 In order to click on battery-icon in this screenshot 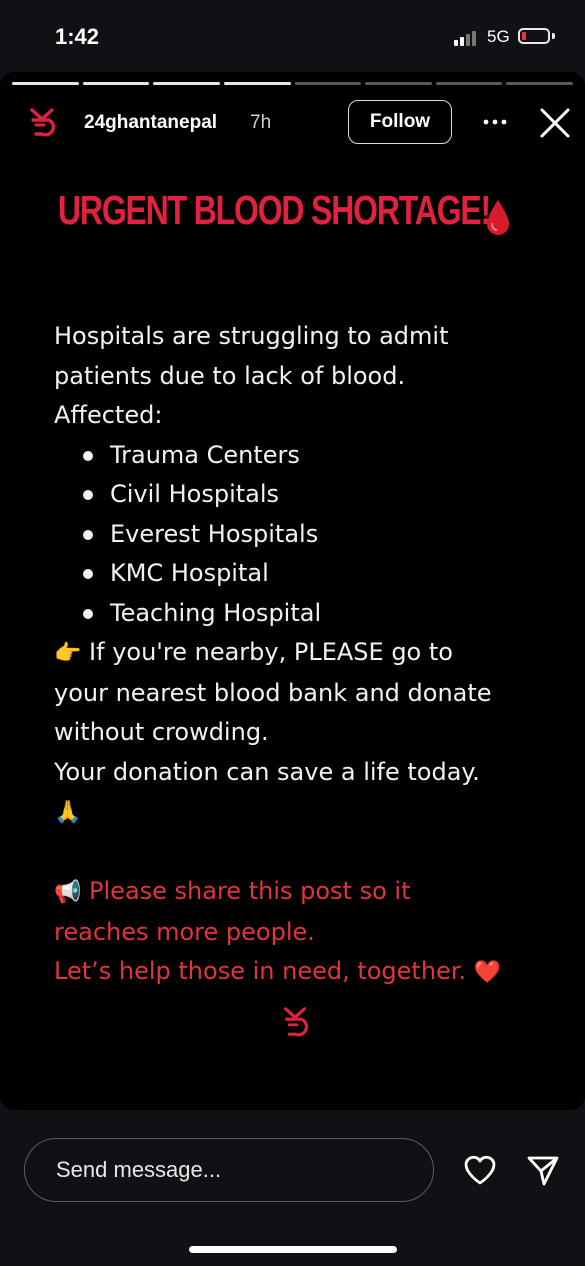, I will do `click(534, 36)`.